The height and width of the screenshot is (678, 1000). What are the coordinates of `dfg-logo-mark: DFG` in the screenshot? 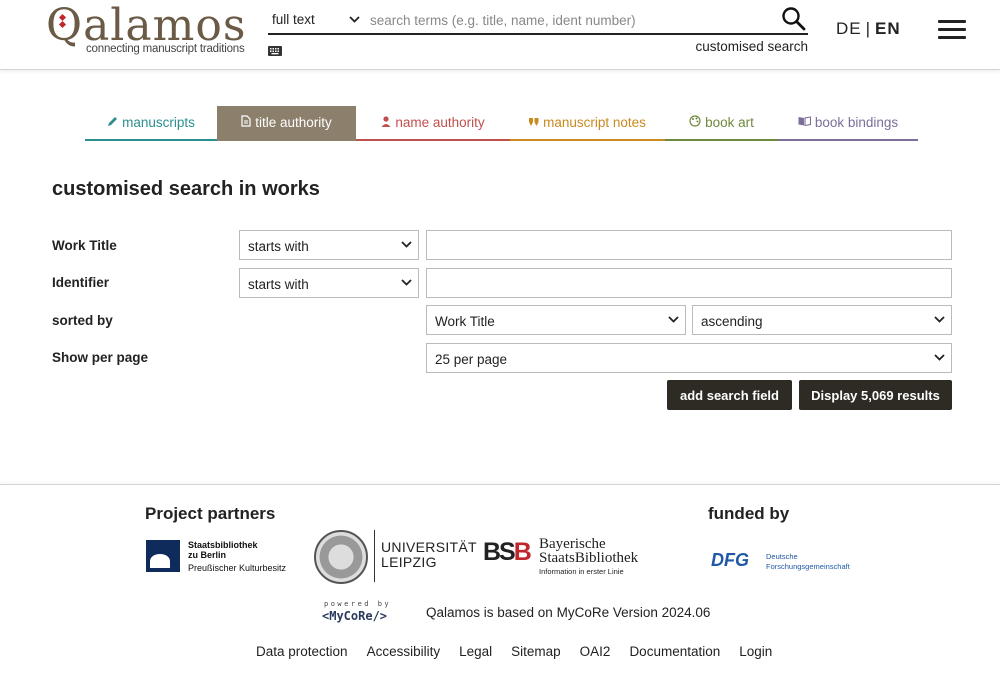 It's located at (730, 560).